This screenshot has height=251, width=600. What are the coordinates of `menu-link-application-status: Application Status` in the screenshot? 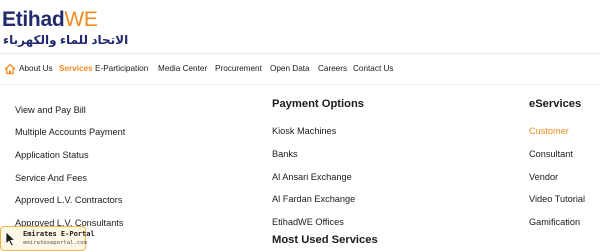 It's located at (52, 155).